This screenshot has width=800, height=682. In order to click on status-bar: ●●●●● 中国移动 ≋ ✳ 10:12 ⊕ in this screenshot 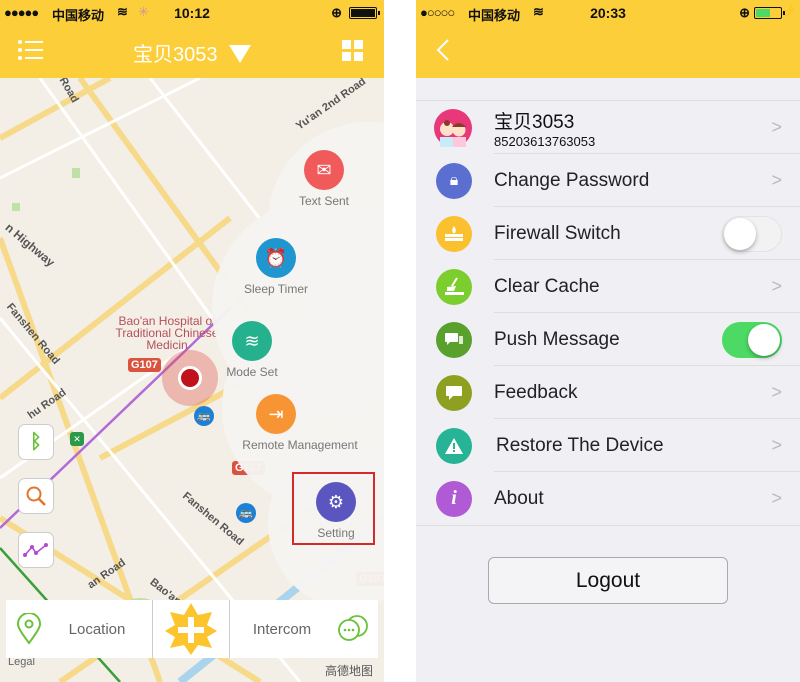, I will do `click(192, 13)`.